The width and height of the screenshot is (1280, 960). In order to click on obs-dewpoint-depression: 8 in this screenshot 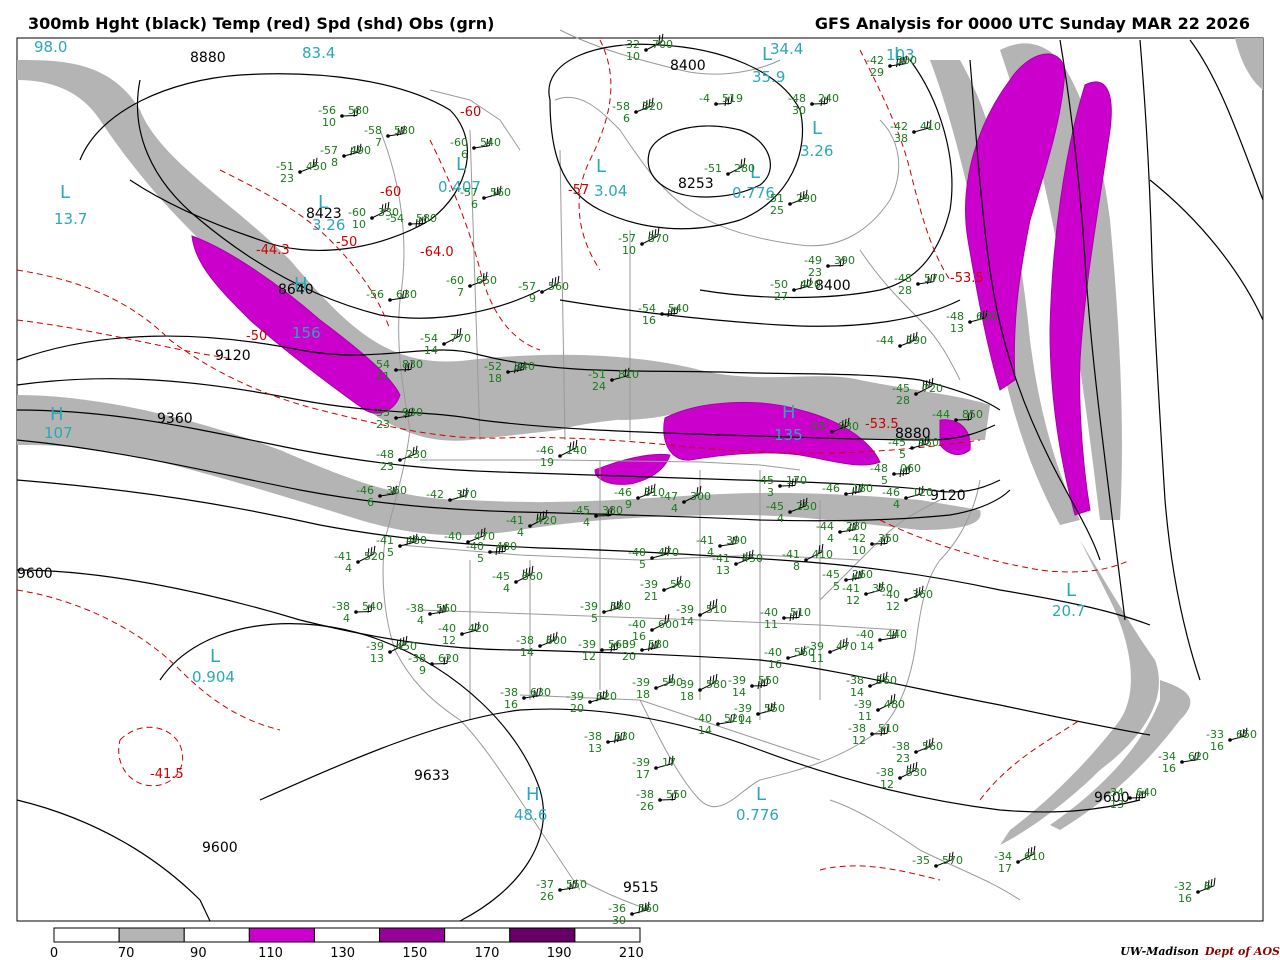, I will do `click(796, 566)`.